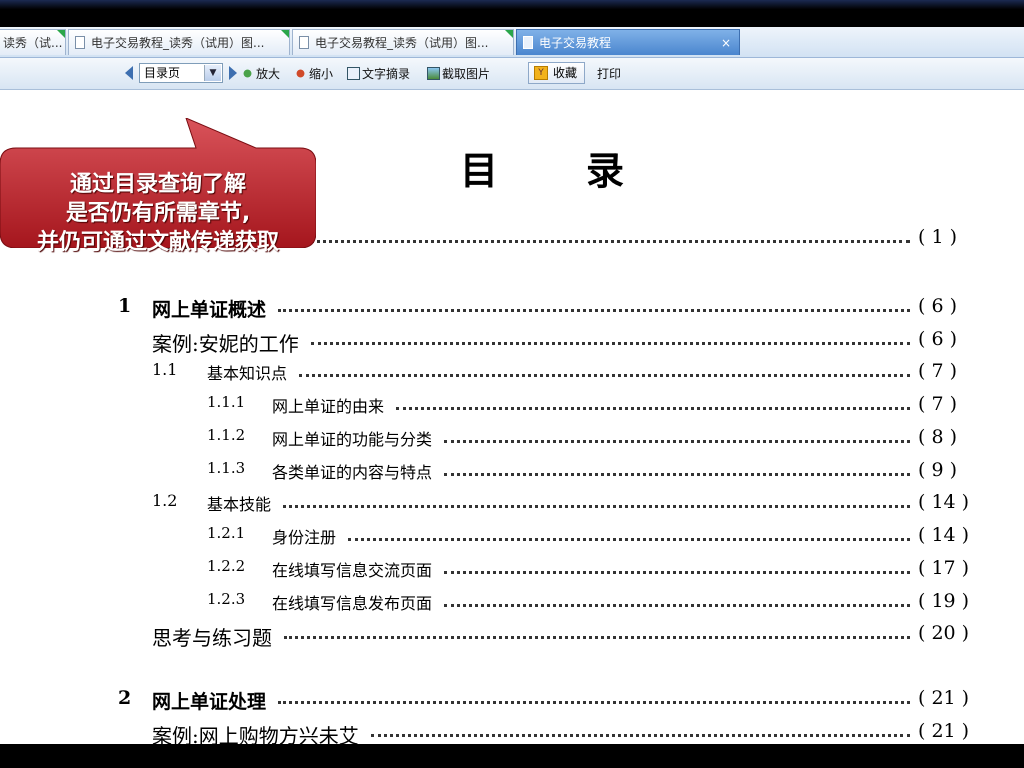 The width and height of the screenshot is (1024, 768). I want to click on toc-entry: 思考与练习题 ( 20 ), so click(512, 636).